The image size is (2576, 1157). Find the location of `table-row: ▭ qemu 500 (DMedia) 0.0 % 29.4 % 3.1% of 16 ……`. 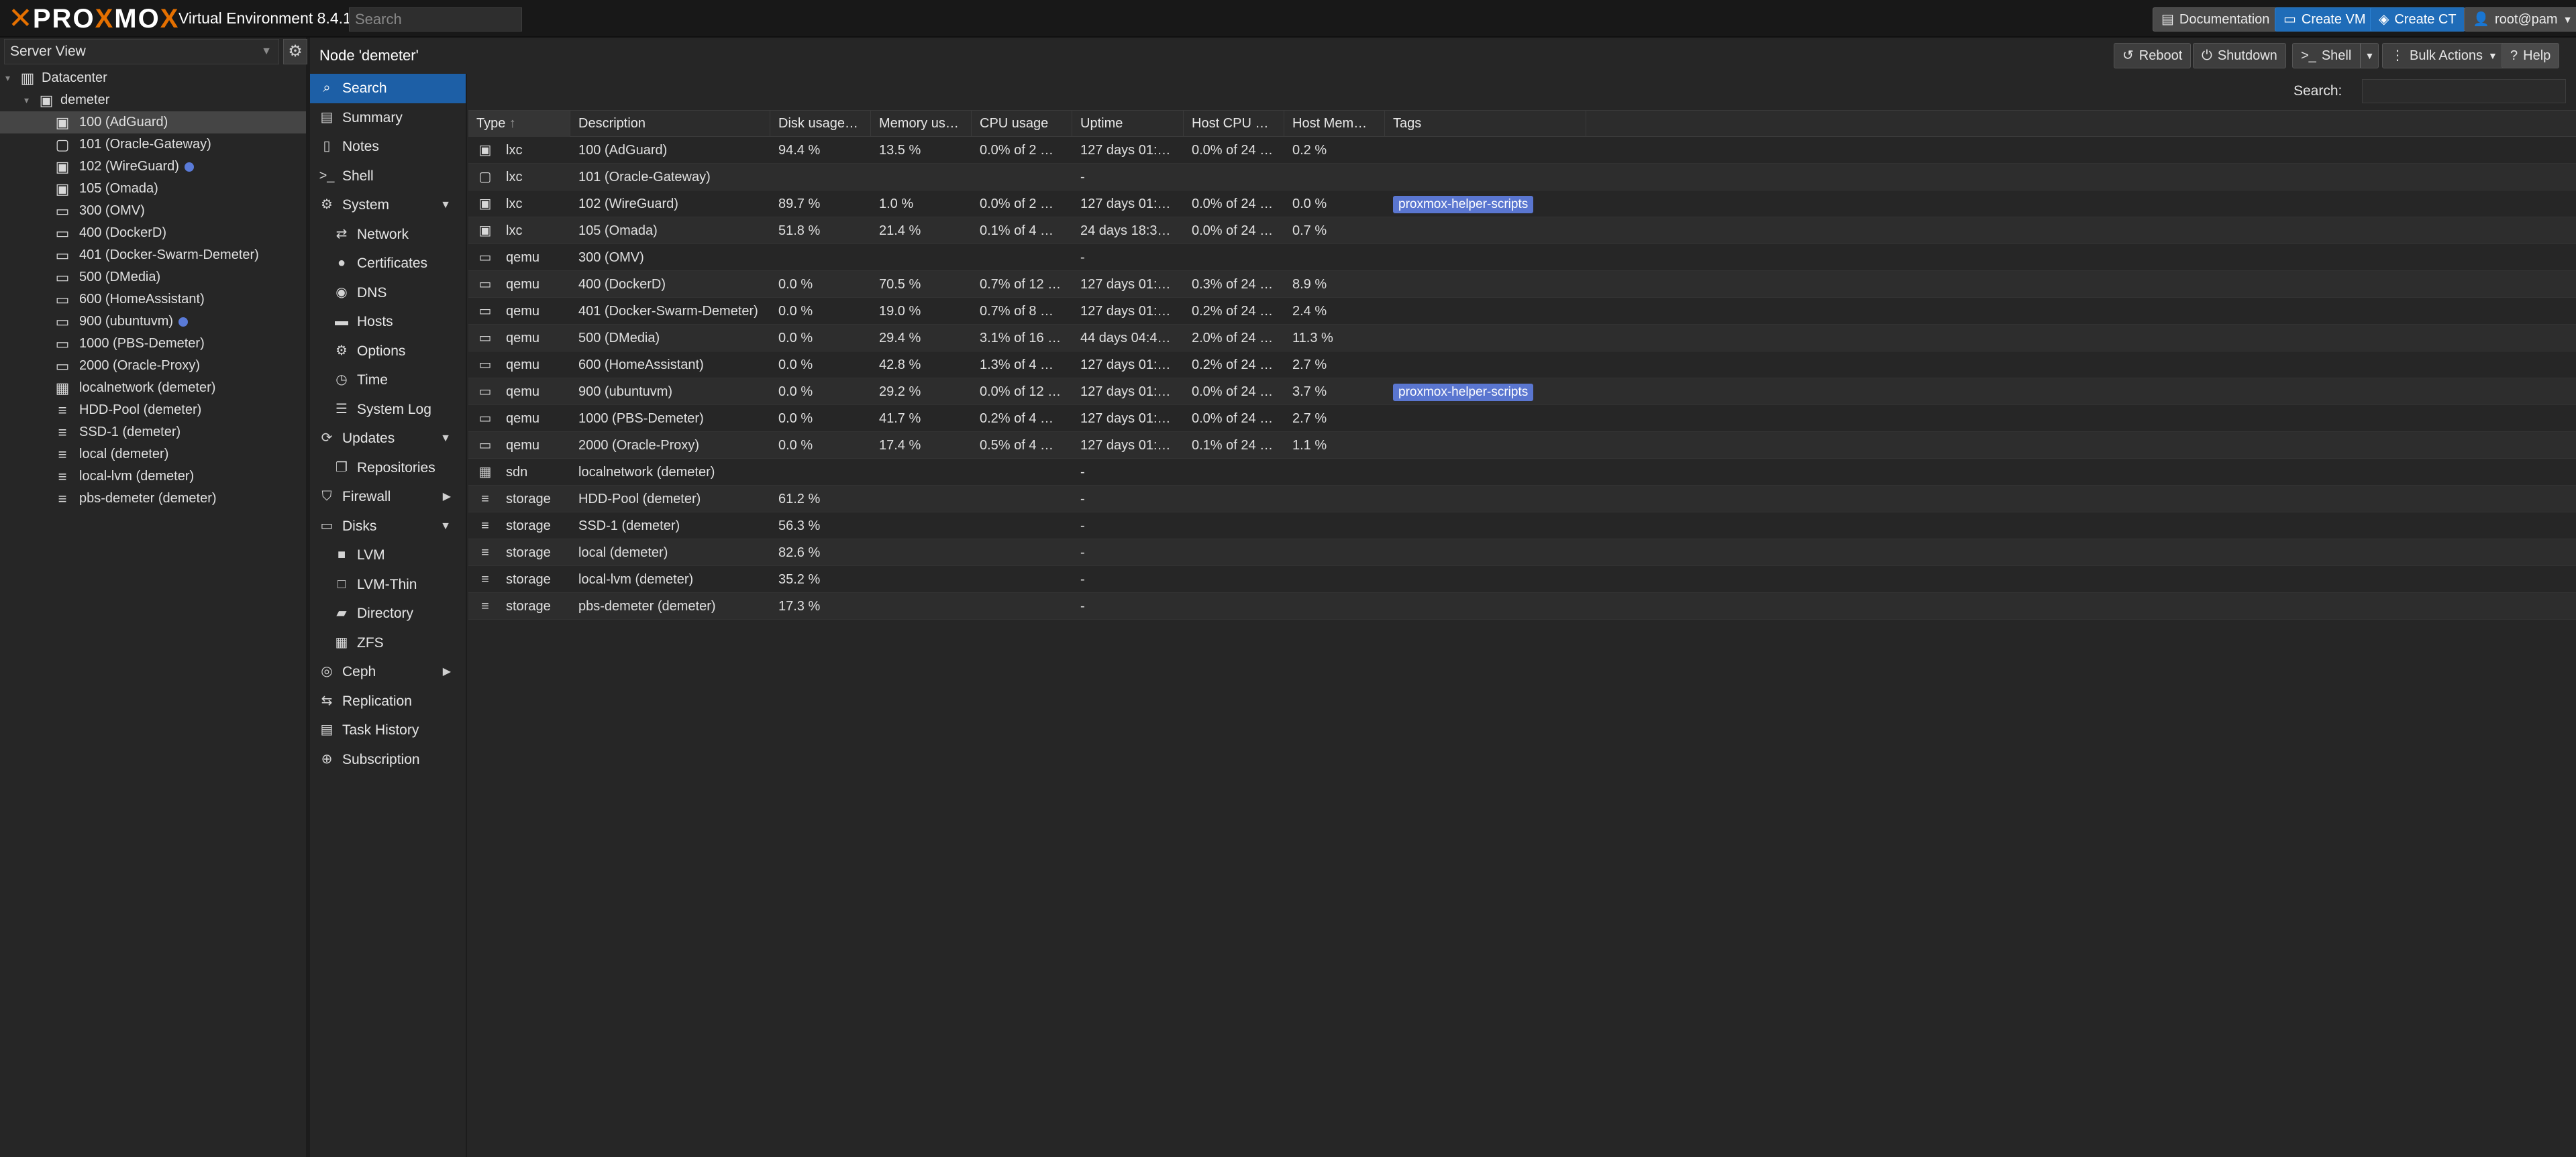

table-row: ▭ qemu 500 (DMedia) 0.0 % 29.4 % 3.1% of 16 …… is located at coordinates (1522, 338).